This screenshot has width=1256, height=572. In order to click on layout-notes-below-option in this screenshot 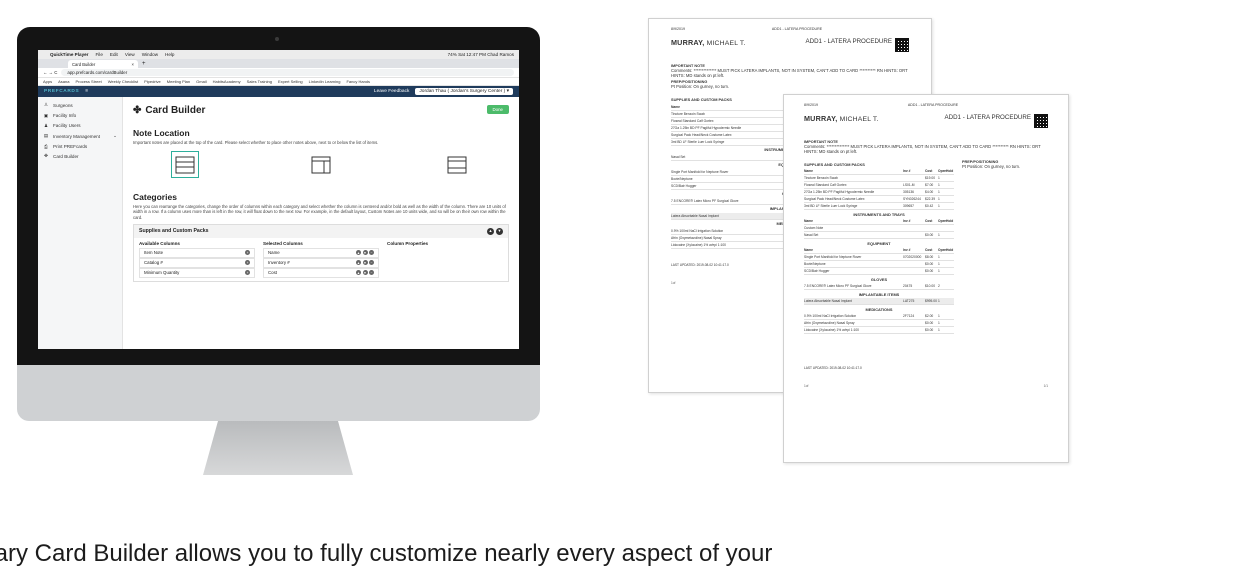, I will do `click(457, 164)`.